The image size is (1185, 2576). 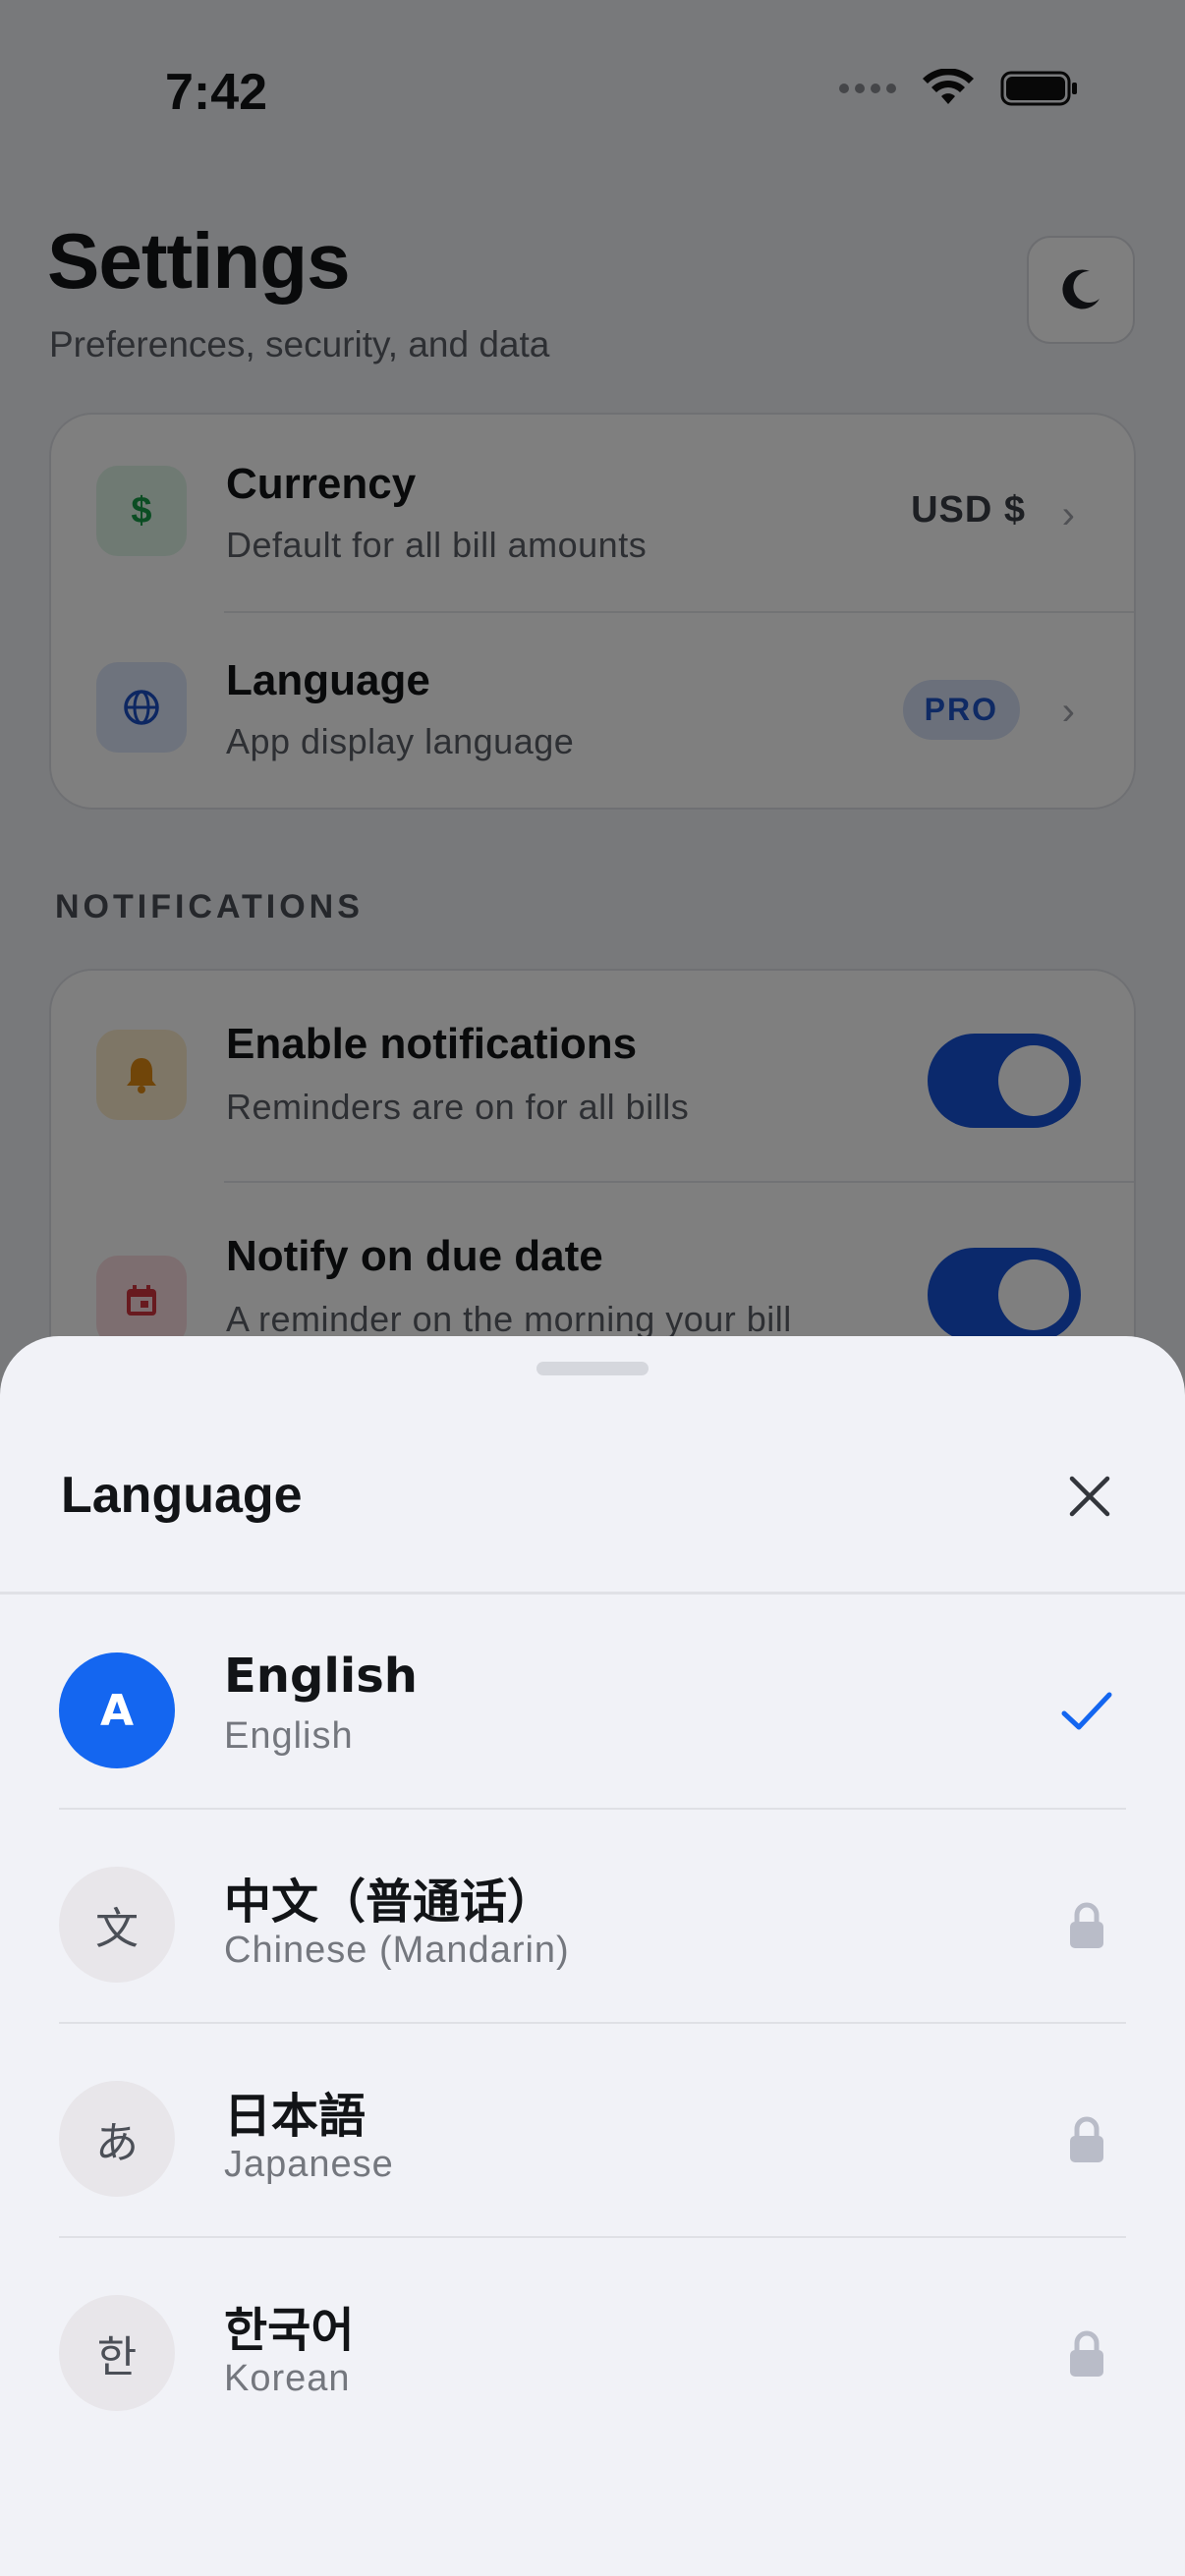 What do you see at coordinates (289, 1736) in the screenshot?
I see `language-english-name: English` at bounding box center [289, 1736].